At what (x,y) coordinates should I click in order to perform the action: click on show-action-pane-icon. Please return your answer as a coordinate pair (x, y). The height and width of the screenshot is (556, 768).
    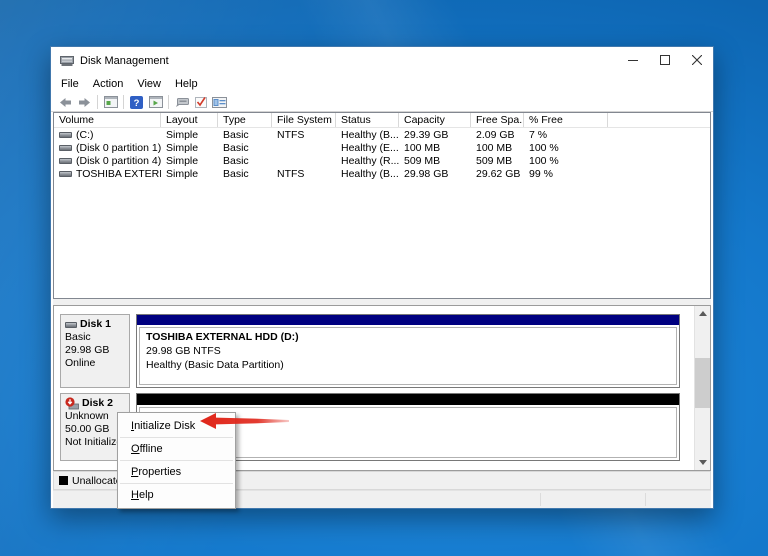
    Looking at the image, I should click on (181, 102).